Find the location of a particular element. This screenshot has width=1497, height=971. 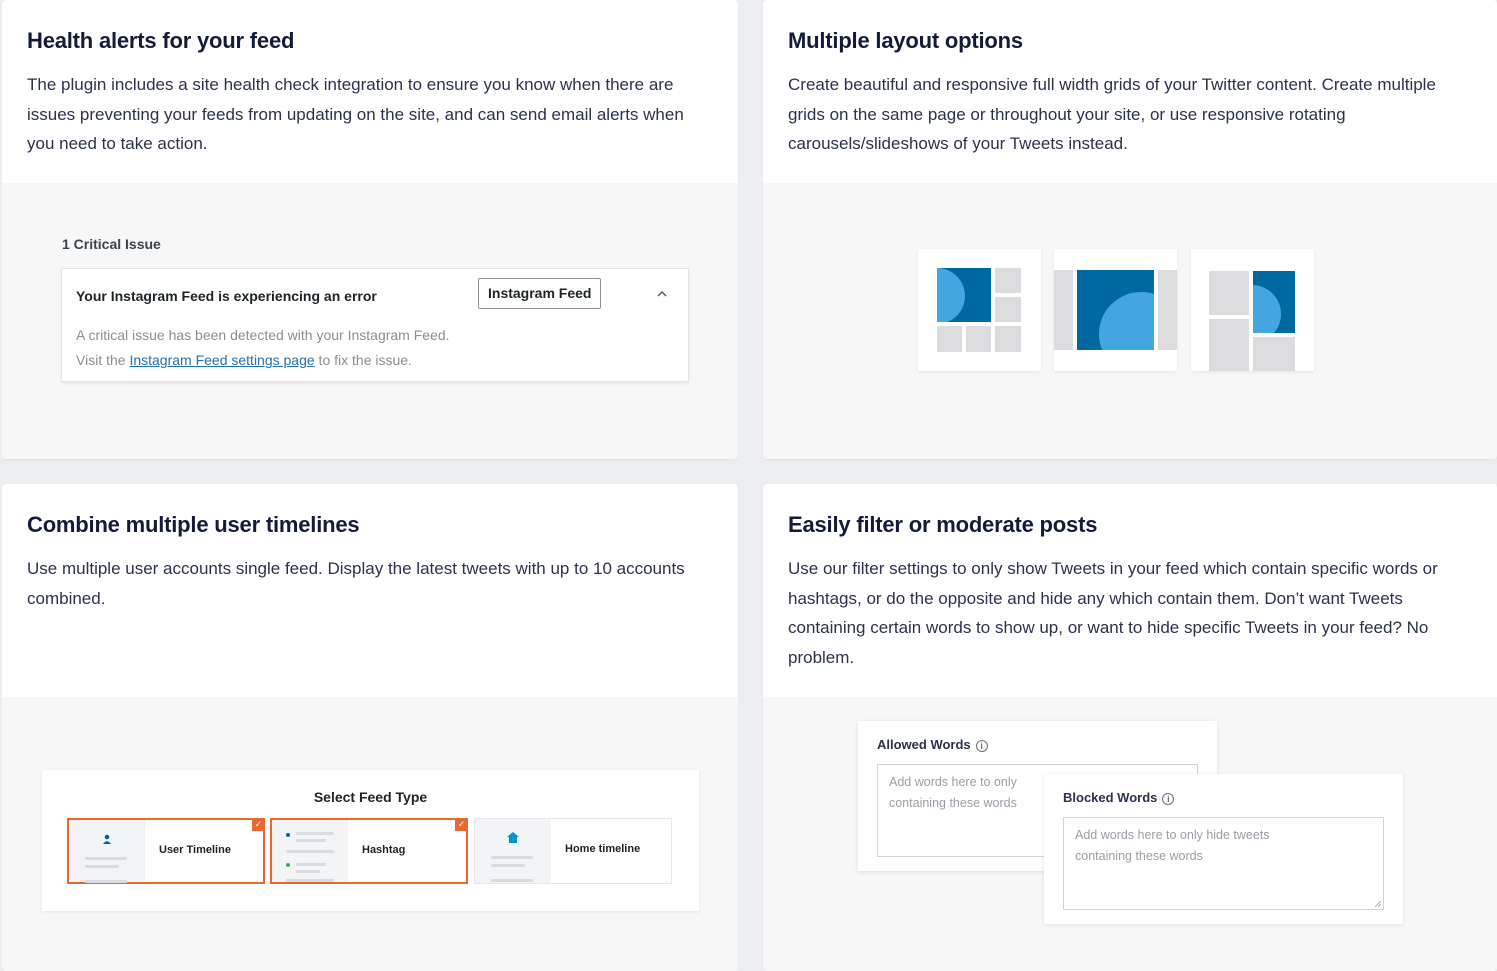

layout-options-illustration is located at coordinates (1130, 321).